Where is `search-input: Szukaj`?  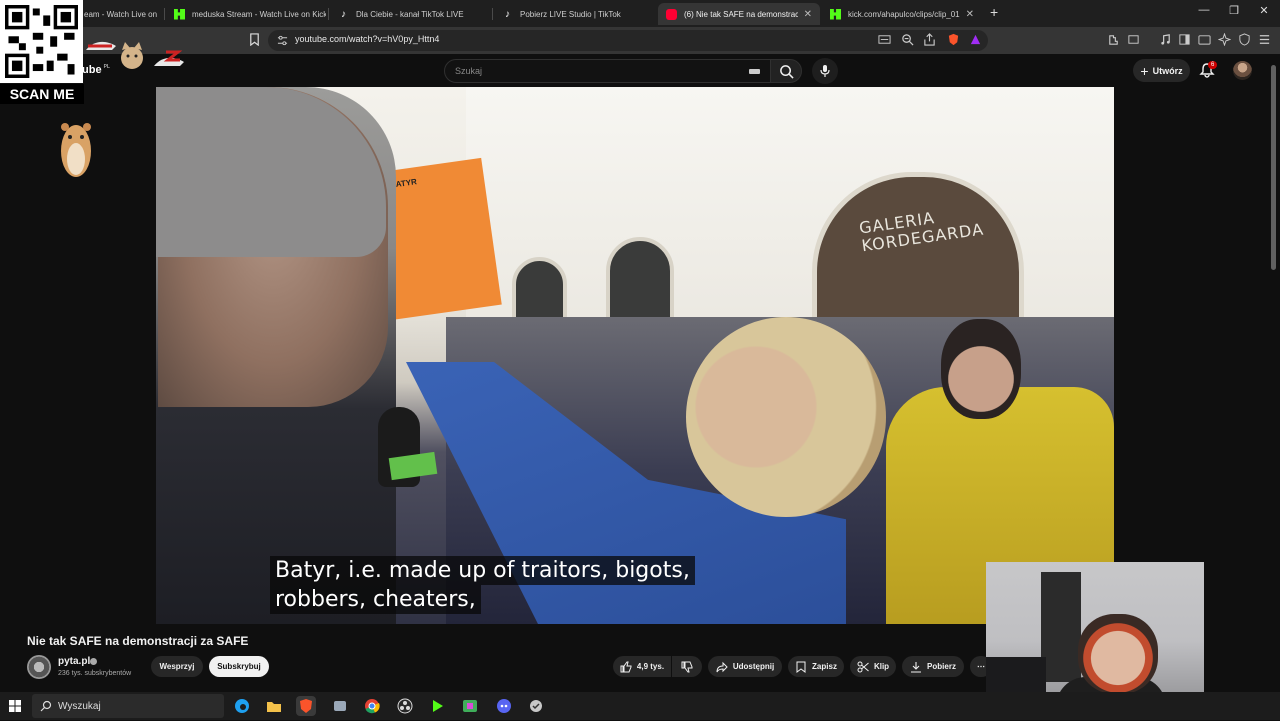 search-input: Szukaj is located at coordinates (607, 71).